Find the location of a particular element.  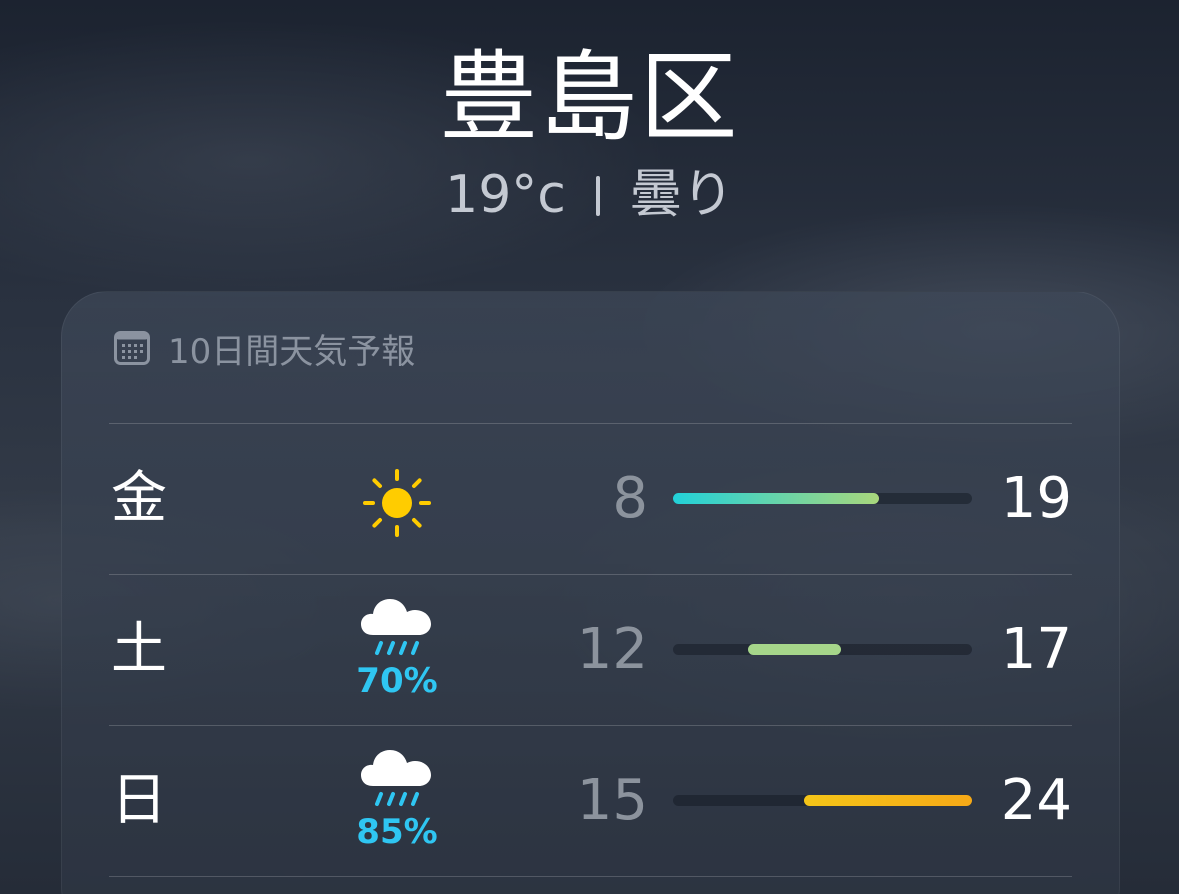

precipitation-chance: 85% is located at coordinates (397, 832).